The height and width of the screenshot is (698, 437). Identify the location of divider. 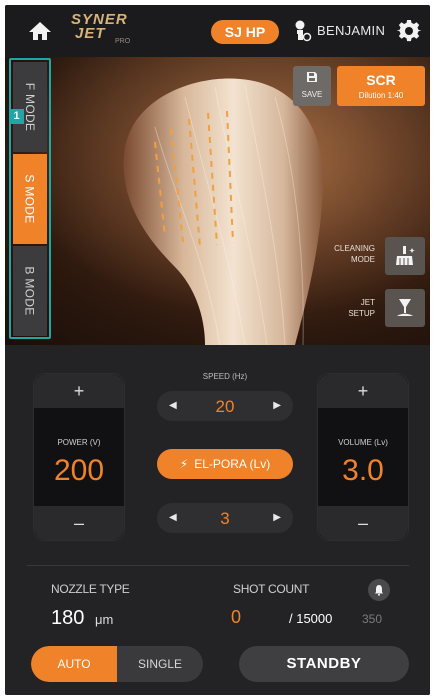
(218, 565).